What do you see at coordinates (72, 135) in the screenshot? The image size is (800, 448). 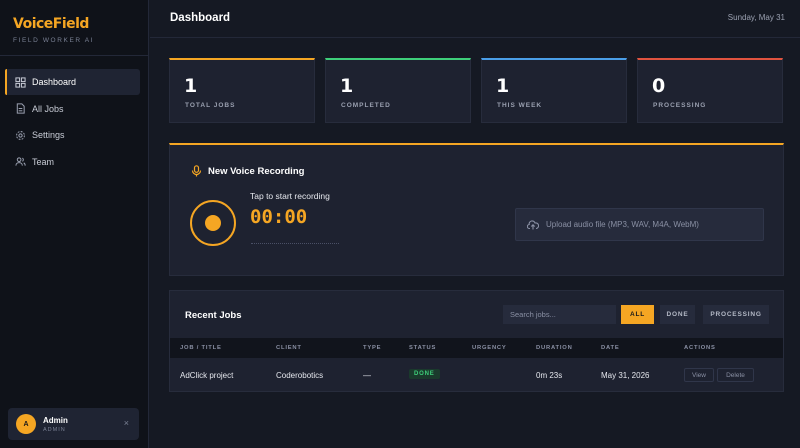 I see `sidebar-item-settings: Settings` at bounding box center [72, 135].